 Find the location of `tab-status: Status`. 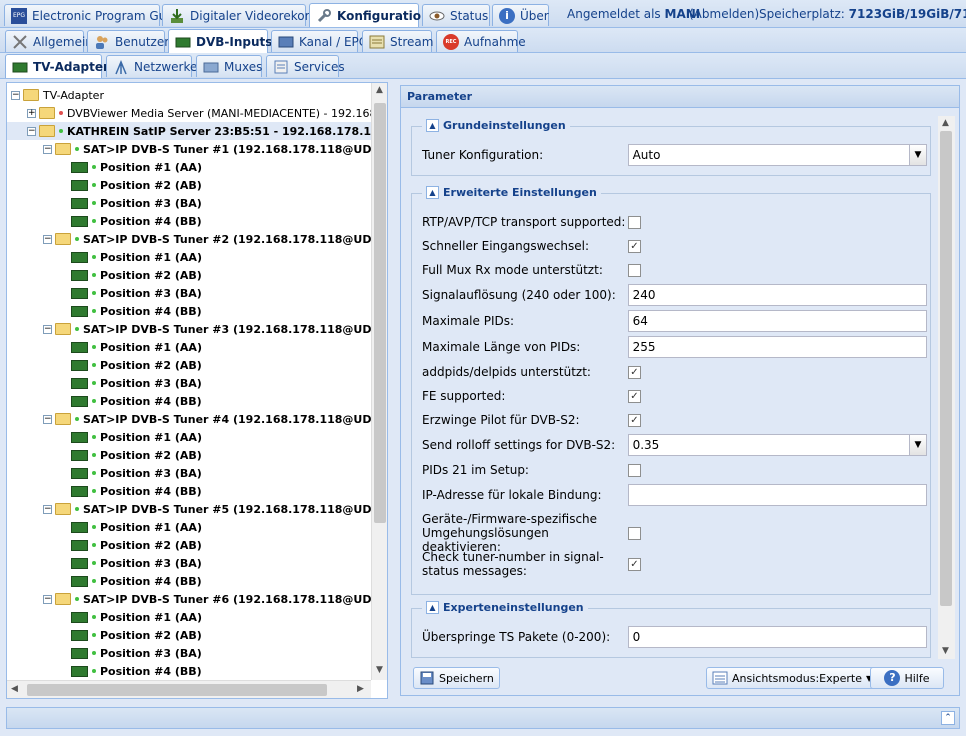

tab-status: Status is located at coordinates (456, 15).